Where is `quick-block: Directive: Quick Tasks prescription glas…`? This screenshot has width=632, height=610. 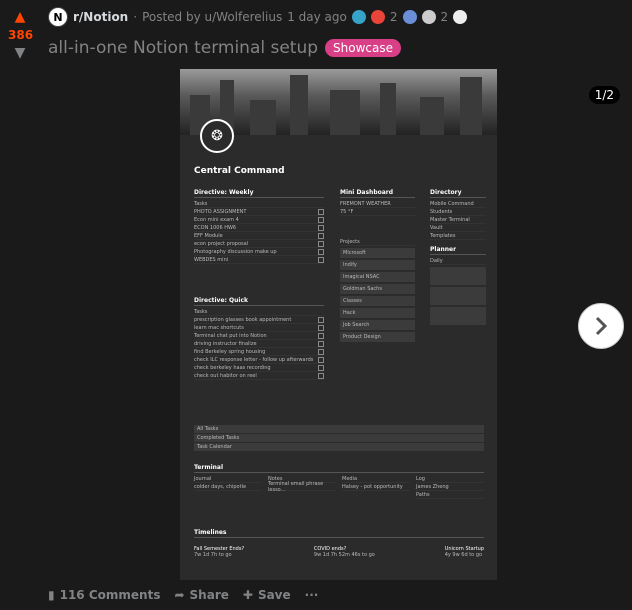 quick-block: Directive: Quick Tasks prescription glas… is located at coordinates (259, 338).